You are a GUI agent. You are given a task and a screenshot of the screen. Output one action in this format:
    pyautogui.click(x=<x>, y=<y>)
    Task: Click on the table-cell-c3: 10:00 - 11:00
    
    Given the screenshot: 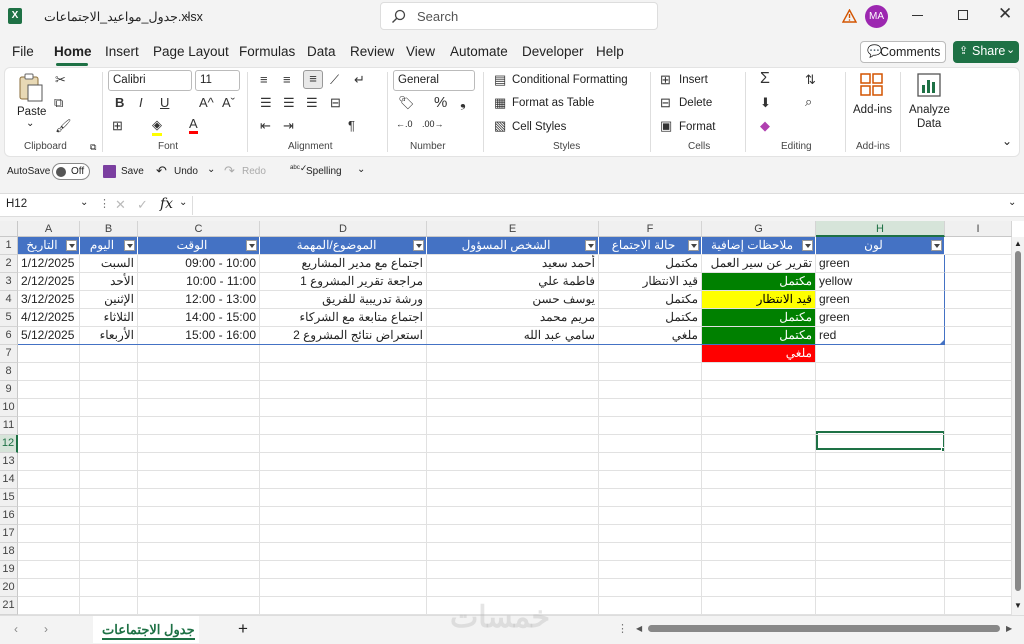 What is the action you would take?
    pyautogui.click(x=199, y=282)
    